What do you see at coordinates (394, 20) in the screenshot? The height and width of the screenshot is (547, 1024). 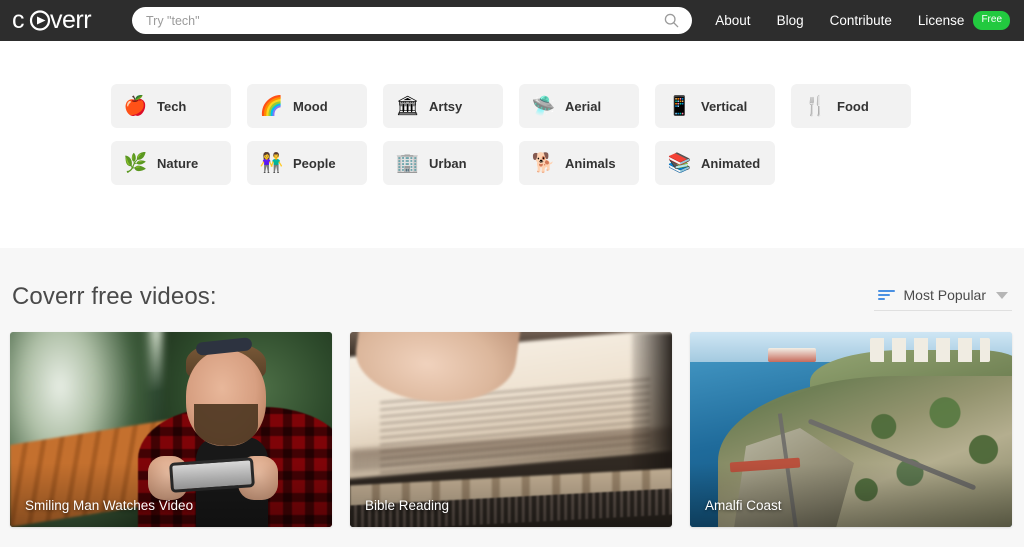 I see `search-input` at bounding box center [394, 20].